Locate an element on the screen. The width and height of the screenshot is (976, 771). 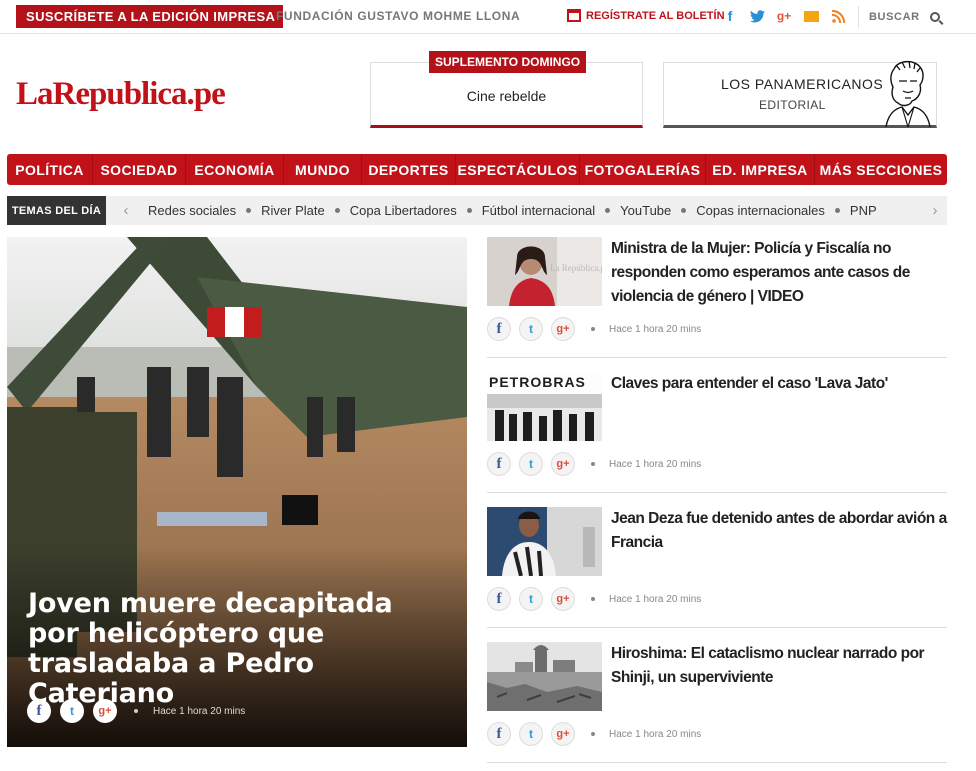
topic-item: YouTube is located at coordinates (645, 210).